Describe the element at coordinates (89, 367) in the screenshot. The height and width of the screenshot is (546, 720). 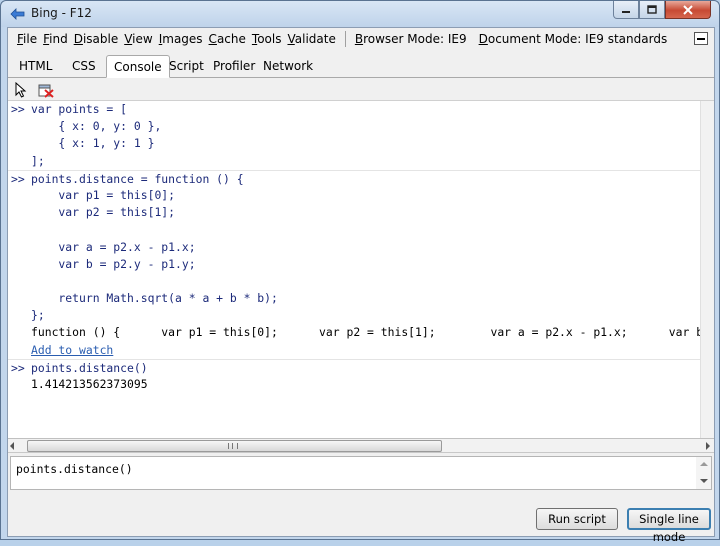
I see `console-line-text: points.distance()` at that location.